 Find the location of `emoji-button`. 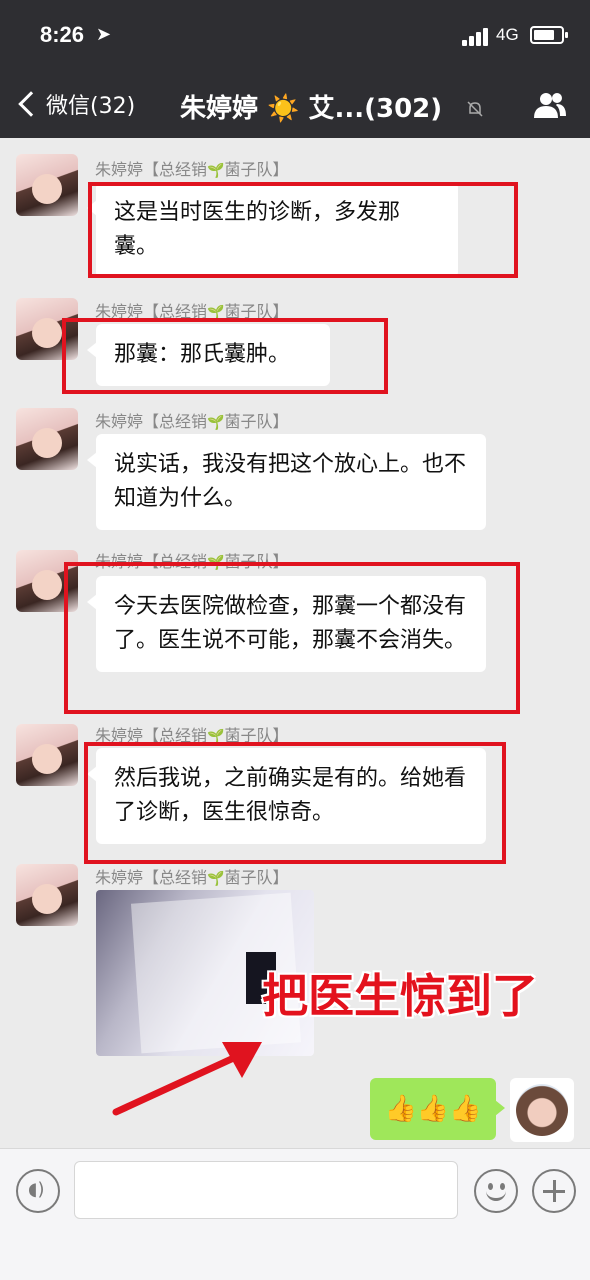

emoji-button is located at coordinates (496, 1191).